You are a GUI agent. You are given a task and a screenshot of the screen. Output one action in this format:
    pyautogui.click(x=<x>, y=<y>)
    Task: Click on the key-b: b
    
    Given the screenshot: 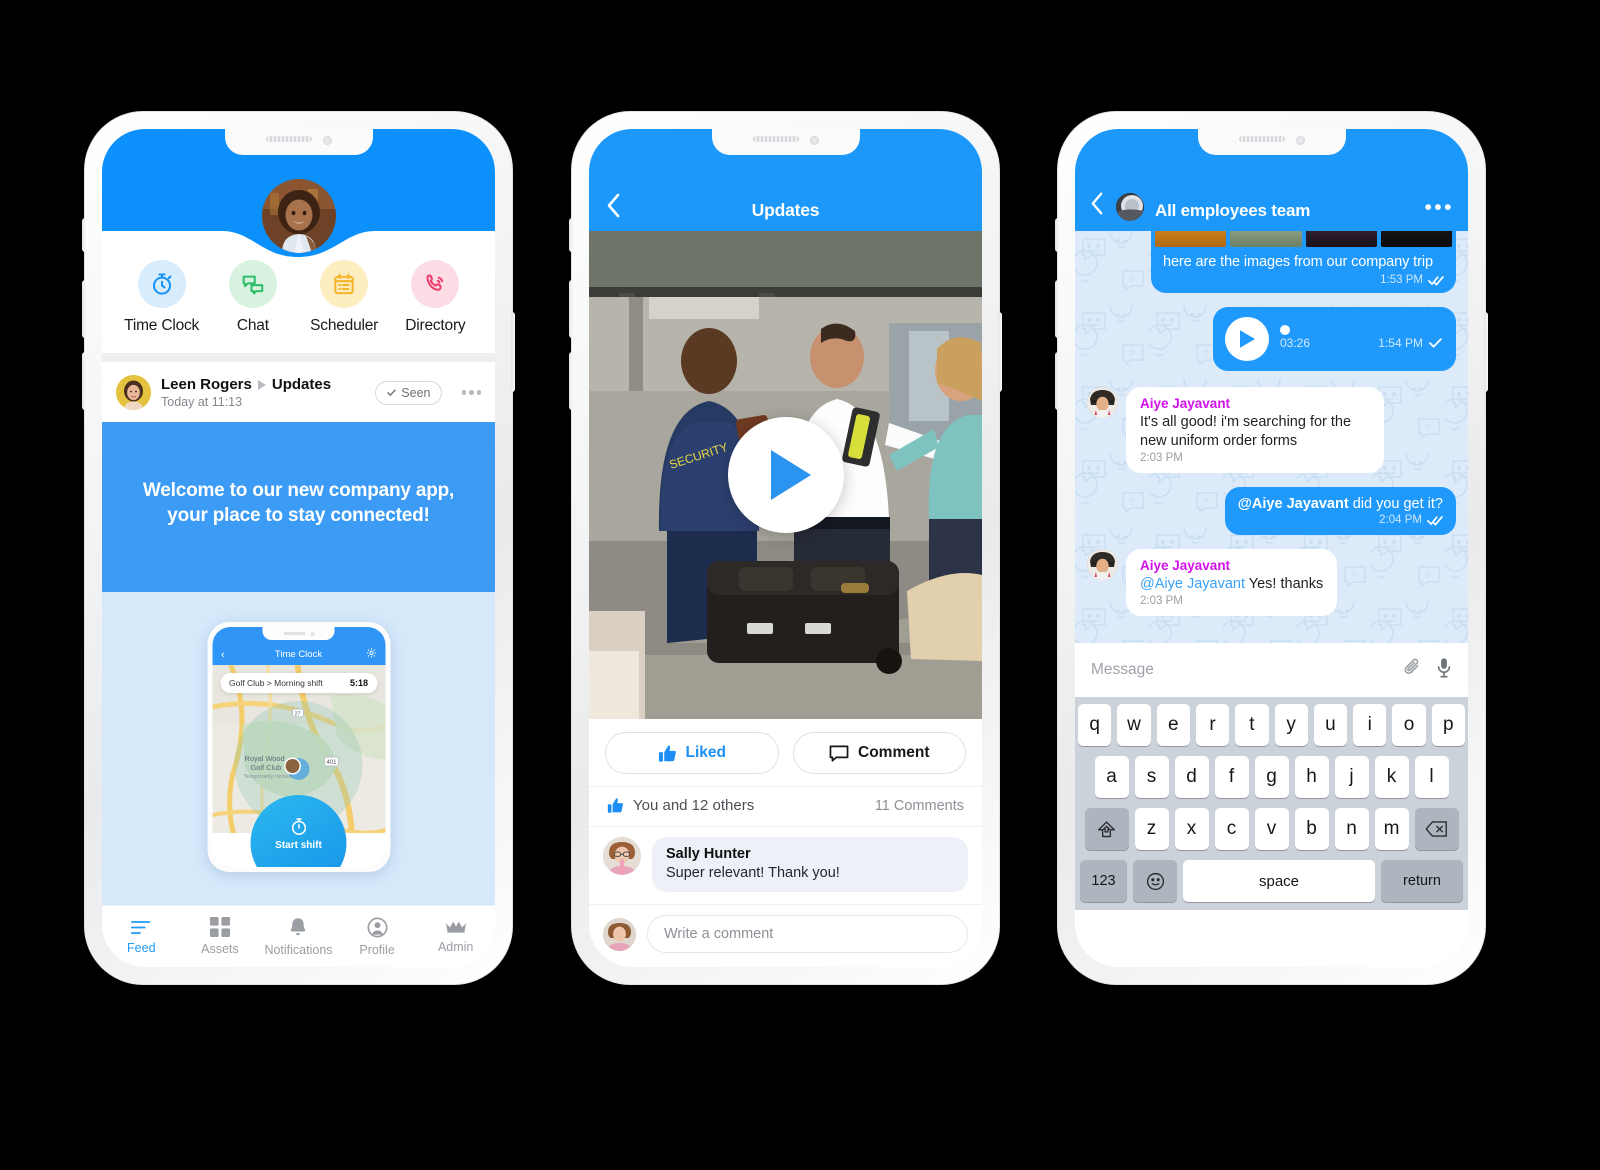 What is the action you would take?
    pyautogui.click(x=1311, y=829)
    